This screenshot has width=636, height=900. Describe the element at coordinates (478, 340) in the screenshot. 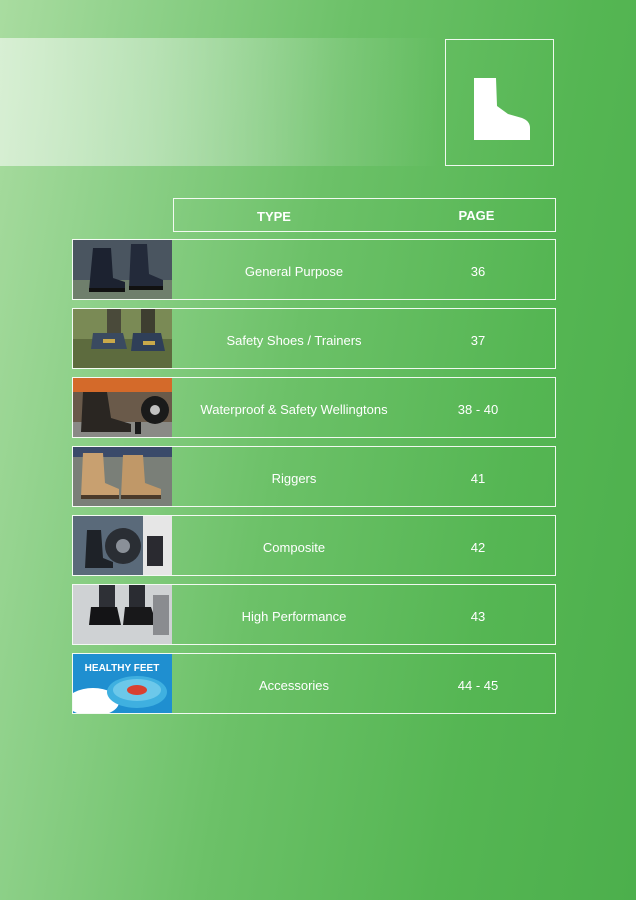

I see `row-page: 37` at that location.